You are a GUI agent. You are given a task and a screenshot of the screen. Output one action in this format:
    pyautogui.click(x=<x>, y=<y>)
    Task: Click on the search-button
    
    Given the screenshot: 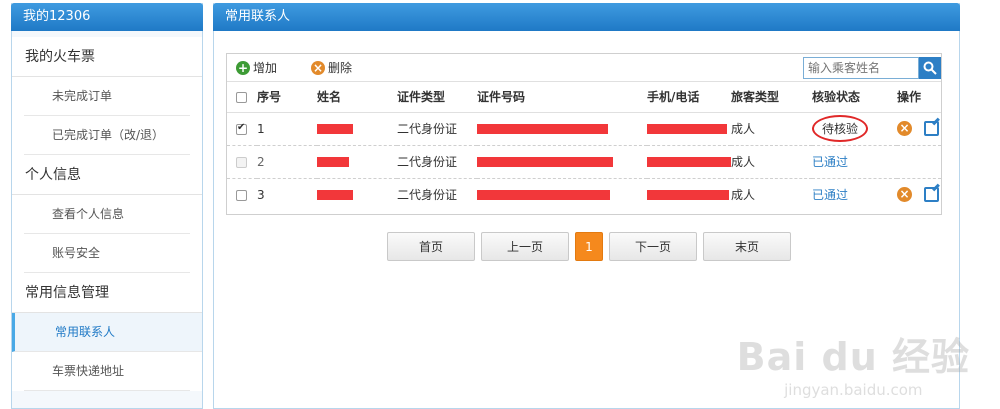 What is the action you would take?
    pyautogui.click(x=930, y=68)
    